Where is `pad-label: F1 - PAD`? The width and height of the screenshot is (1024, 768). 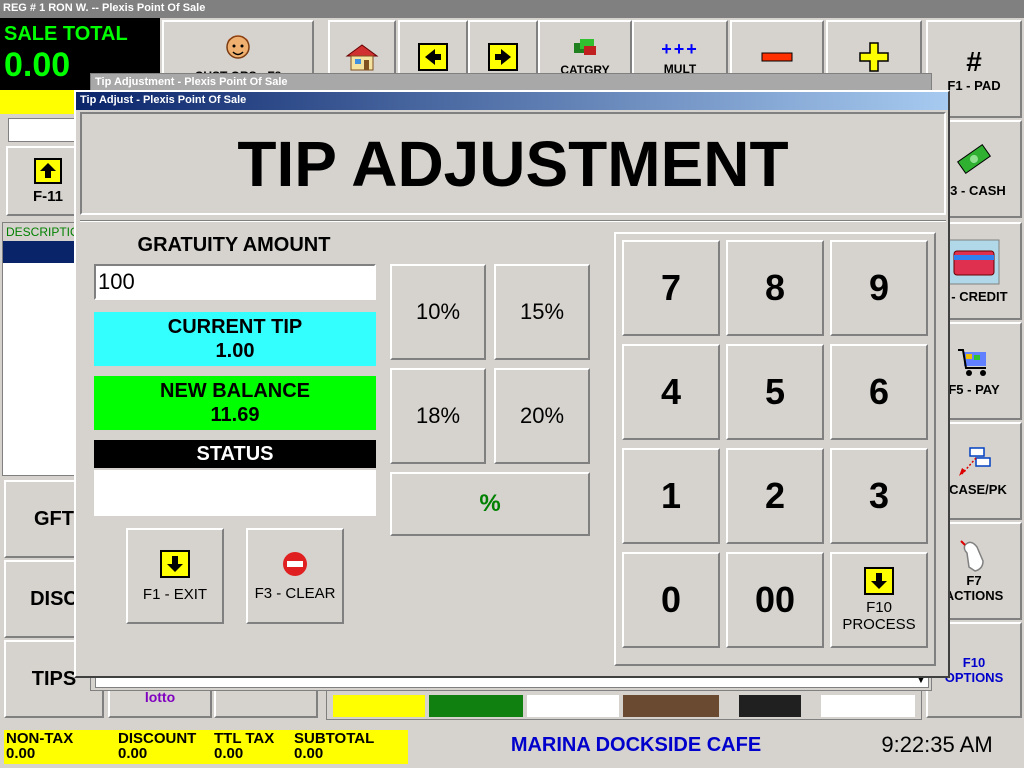 pad-label: F1 - PAD is located at coordinates (974, 85).